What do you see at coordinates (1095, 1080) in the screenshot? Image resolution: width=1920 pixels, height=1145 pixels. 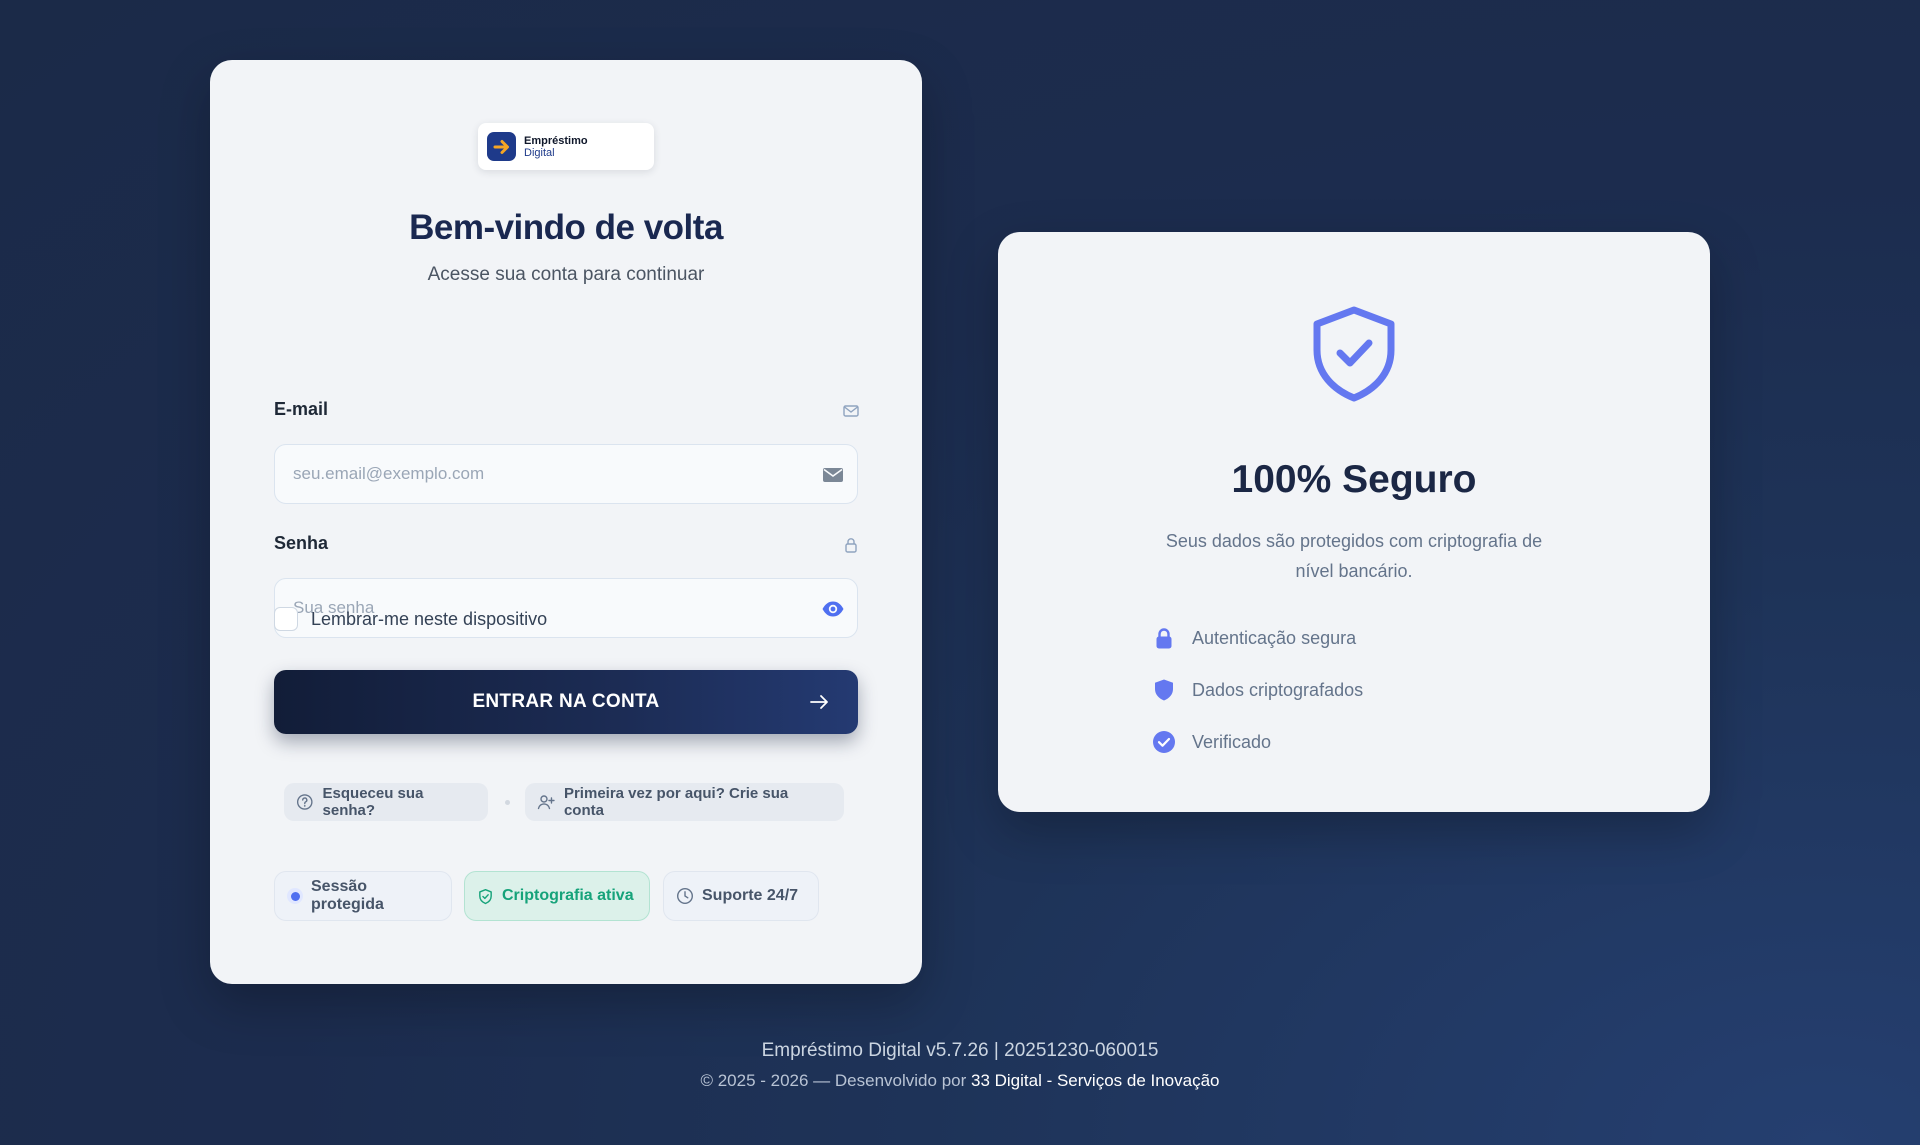 I see `footer-company-link: 33 Digital - Serviços de Inovação` at bounding box center [1095, 1080].